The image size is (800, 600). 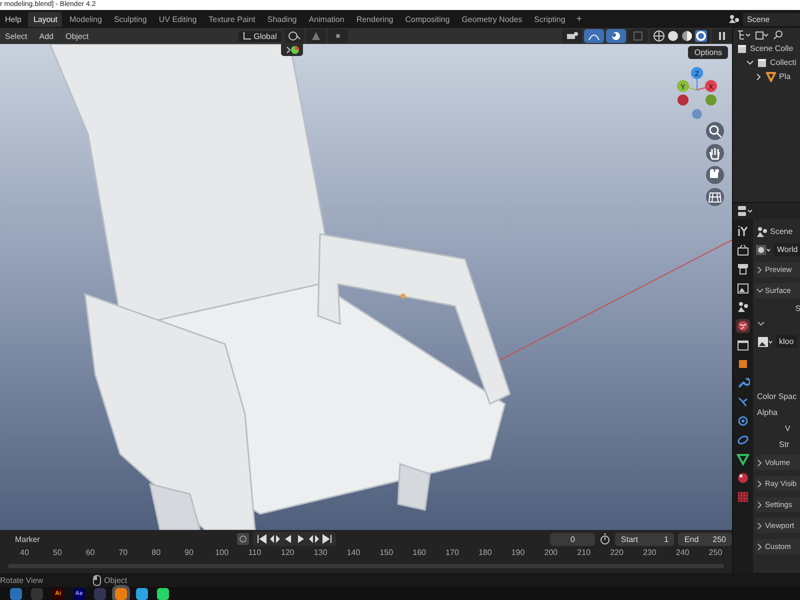 I want to click on menu-item: Marker, so click(x=27, y=539).